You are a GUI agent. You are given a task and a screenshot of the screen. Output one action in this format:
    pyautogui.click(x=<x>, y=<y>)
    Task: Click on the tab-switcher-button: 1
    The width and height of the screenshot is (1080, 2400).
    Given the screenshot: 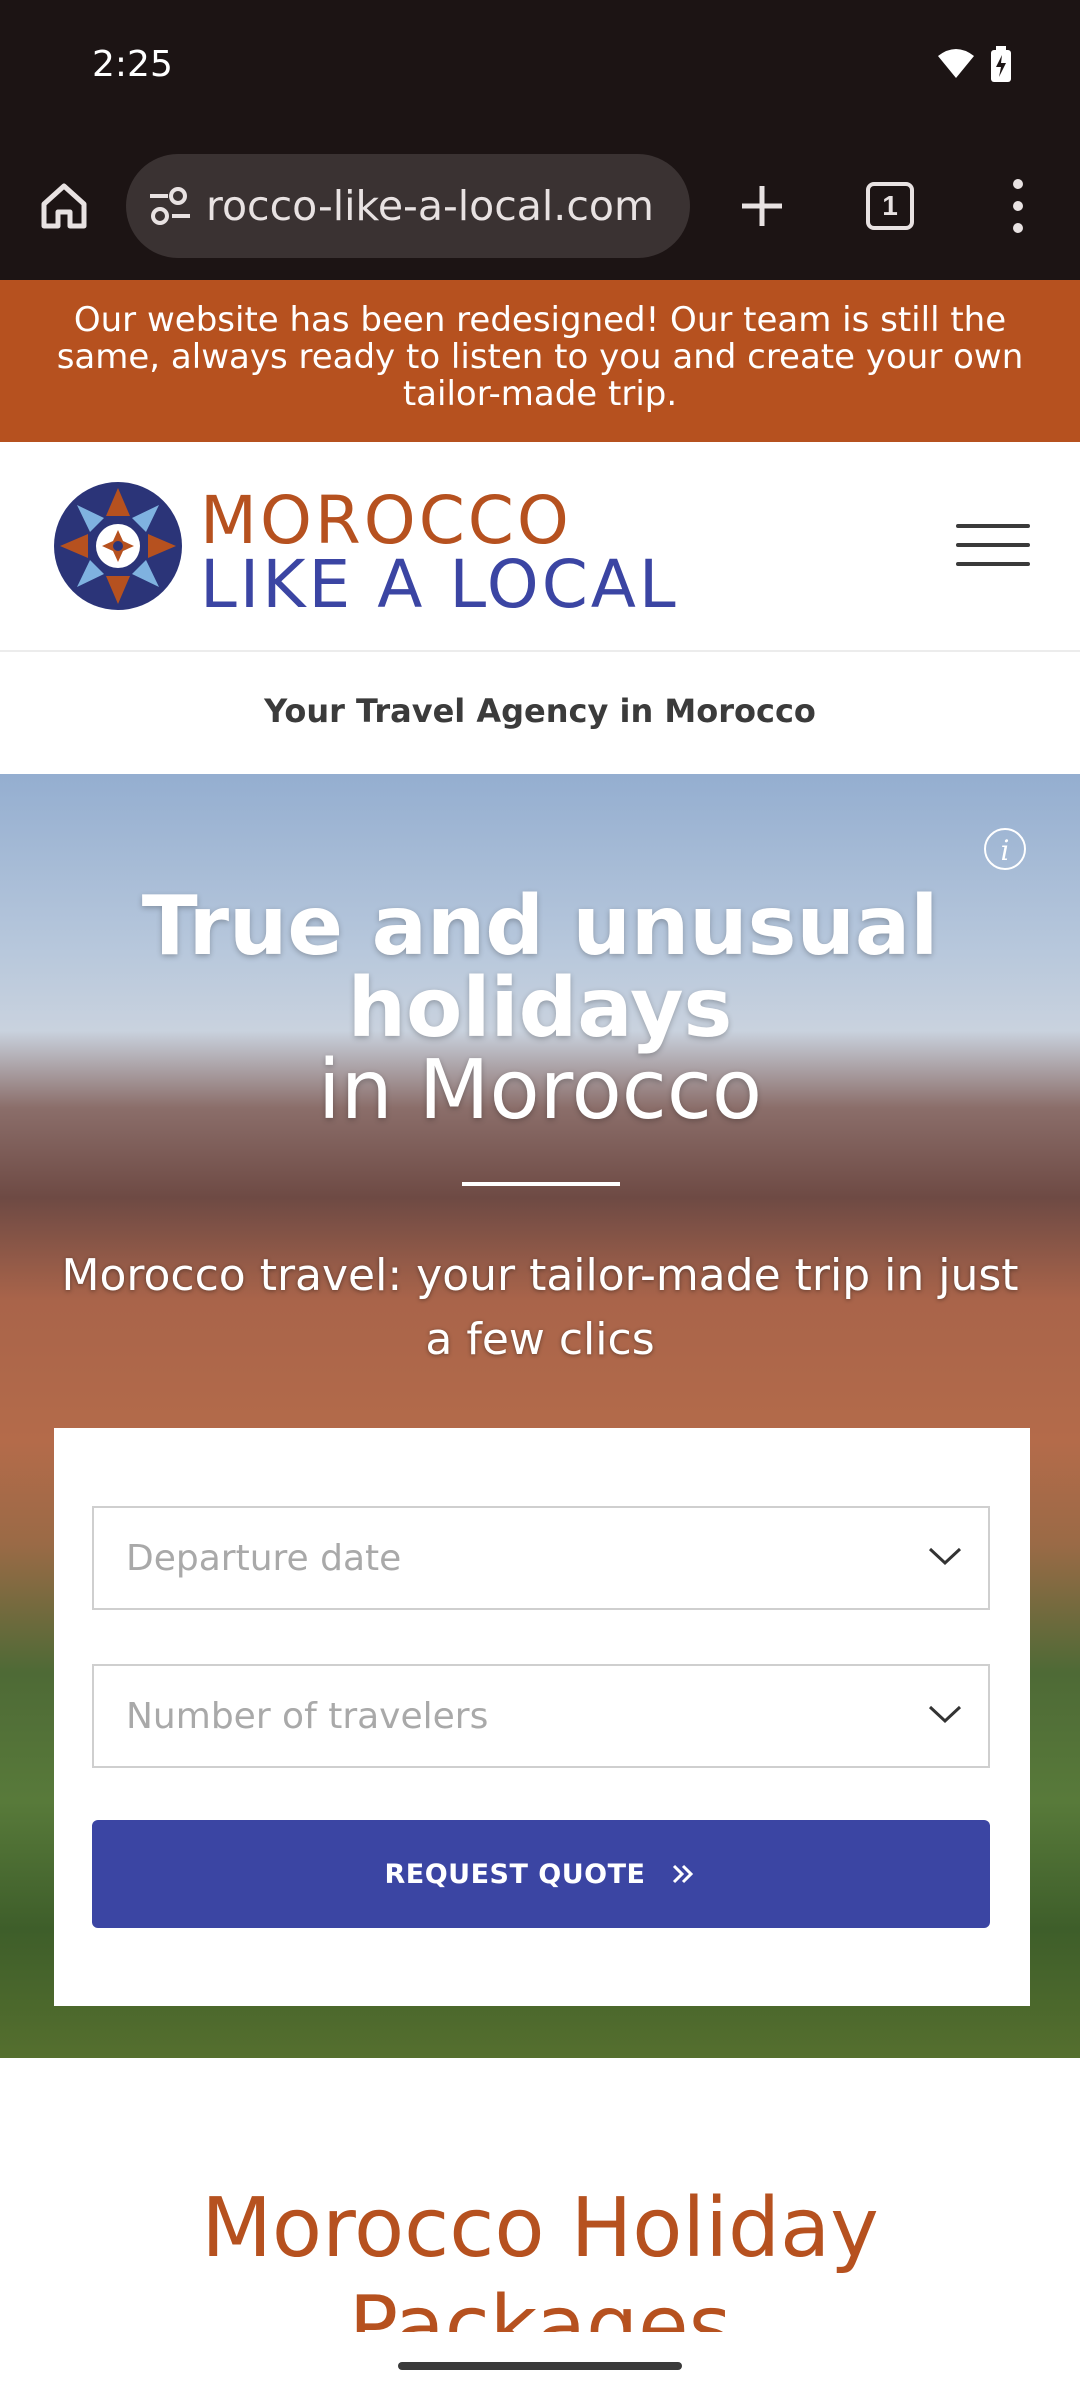 What is the action you would take?
    pyautogui.click(x=890, y=206)
    